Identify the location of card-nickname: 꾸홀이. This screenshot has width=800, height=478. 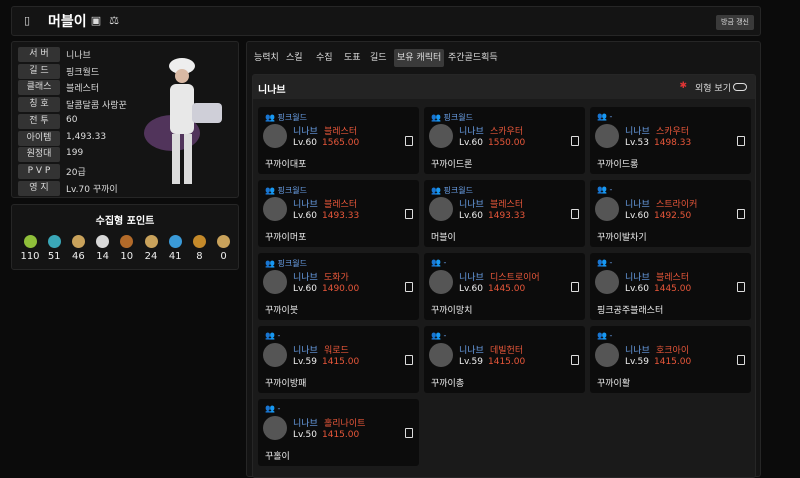
(277, 457).